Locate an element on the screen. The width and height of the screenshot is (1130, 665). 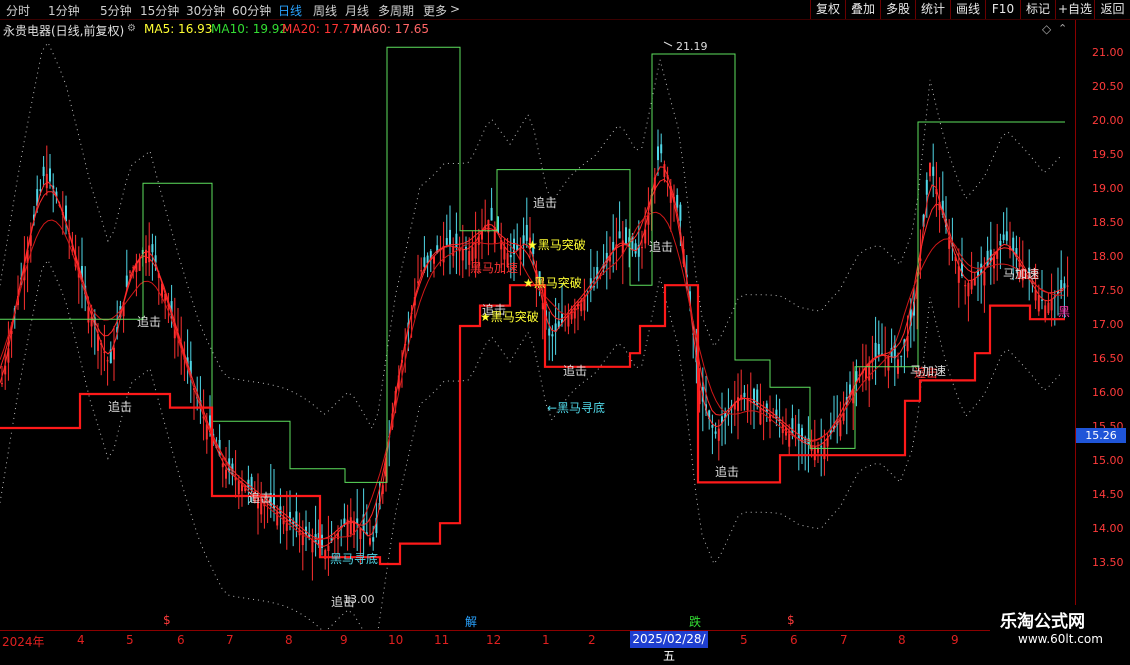
adjust-button: 复权 is located at coordinates (827, 9).